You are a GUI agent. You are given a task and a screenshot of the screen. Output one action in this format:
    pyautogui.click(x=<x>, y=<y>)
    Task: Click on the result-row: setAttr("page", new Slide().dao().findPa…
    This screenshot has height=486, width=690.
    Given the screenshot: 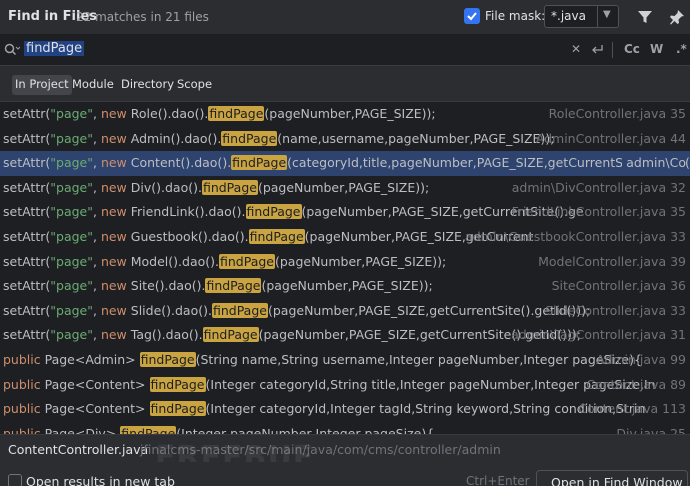 What is the action you would take?
    pyautogui.click(x=345, y=311)
    